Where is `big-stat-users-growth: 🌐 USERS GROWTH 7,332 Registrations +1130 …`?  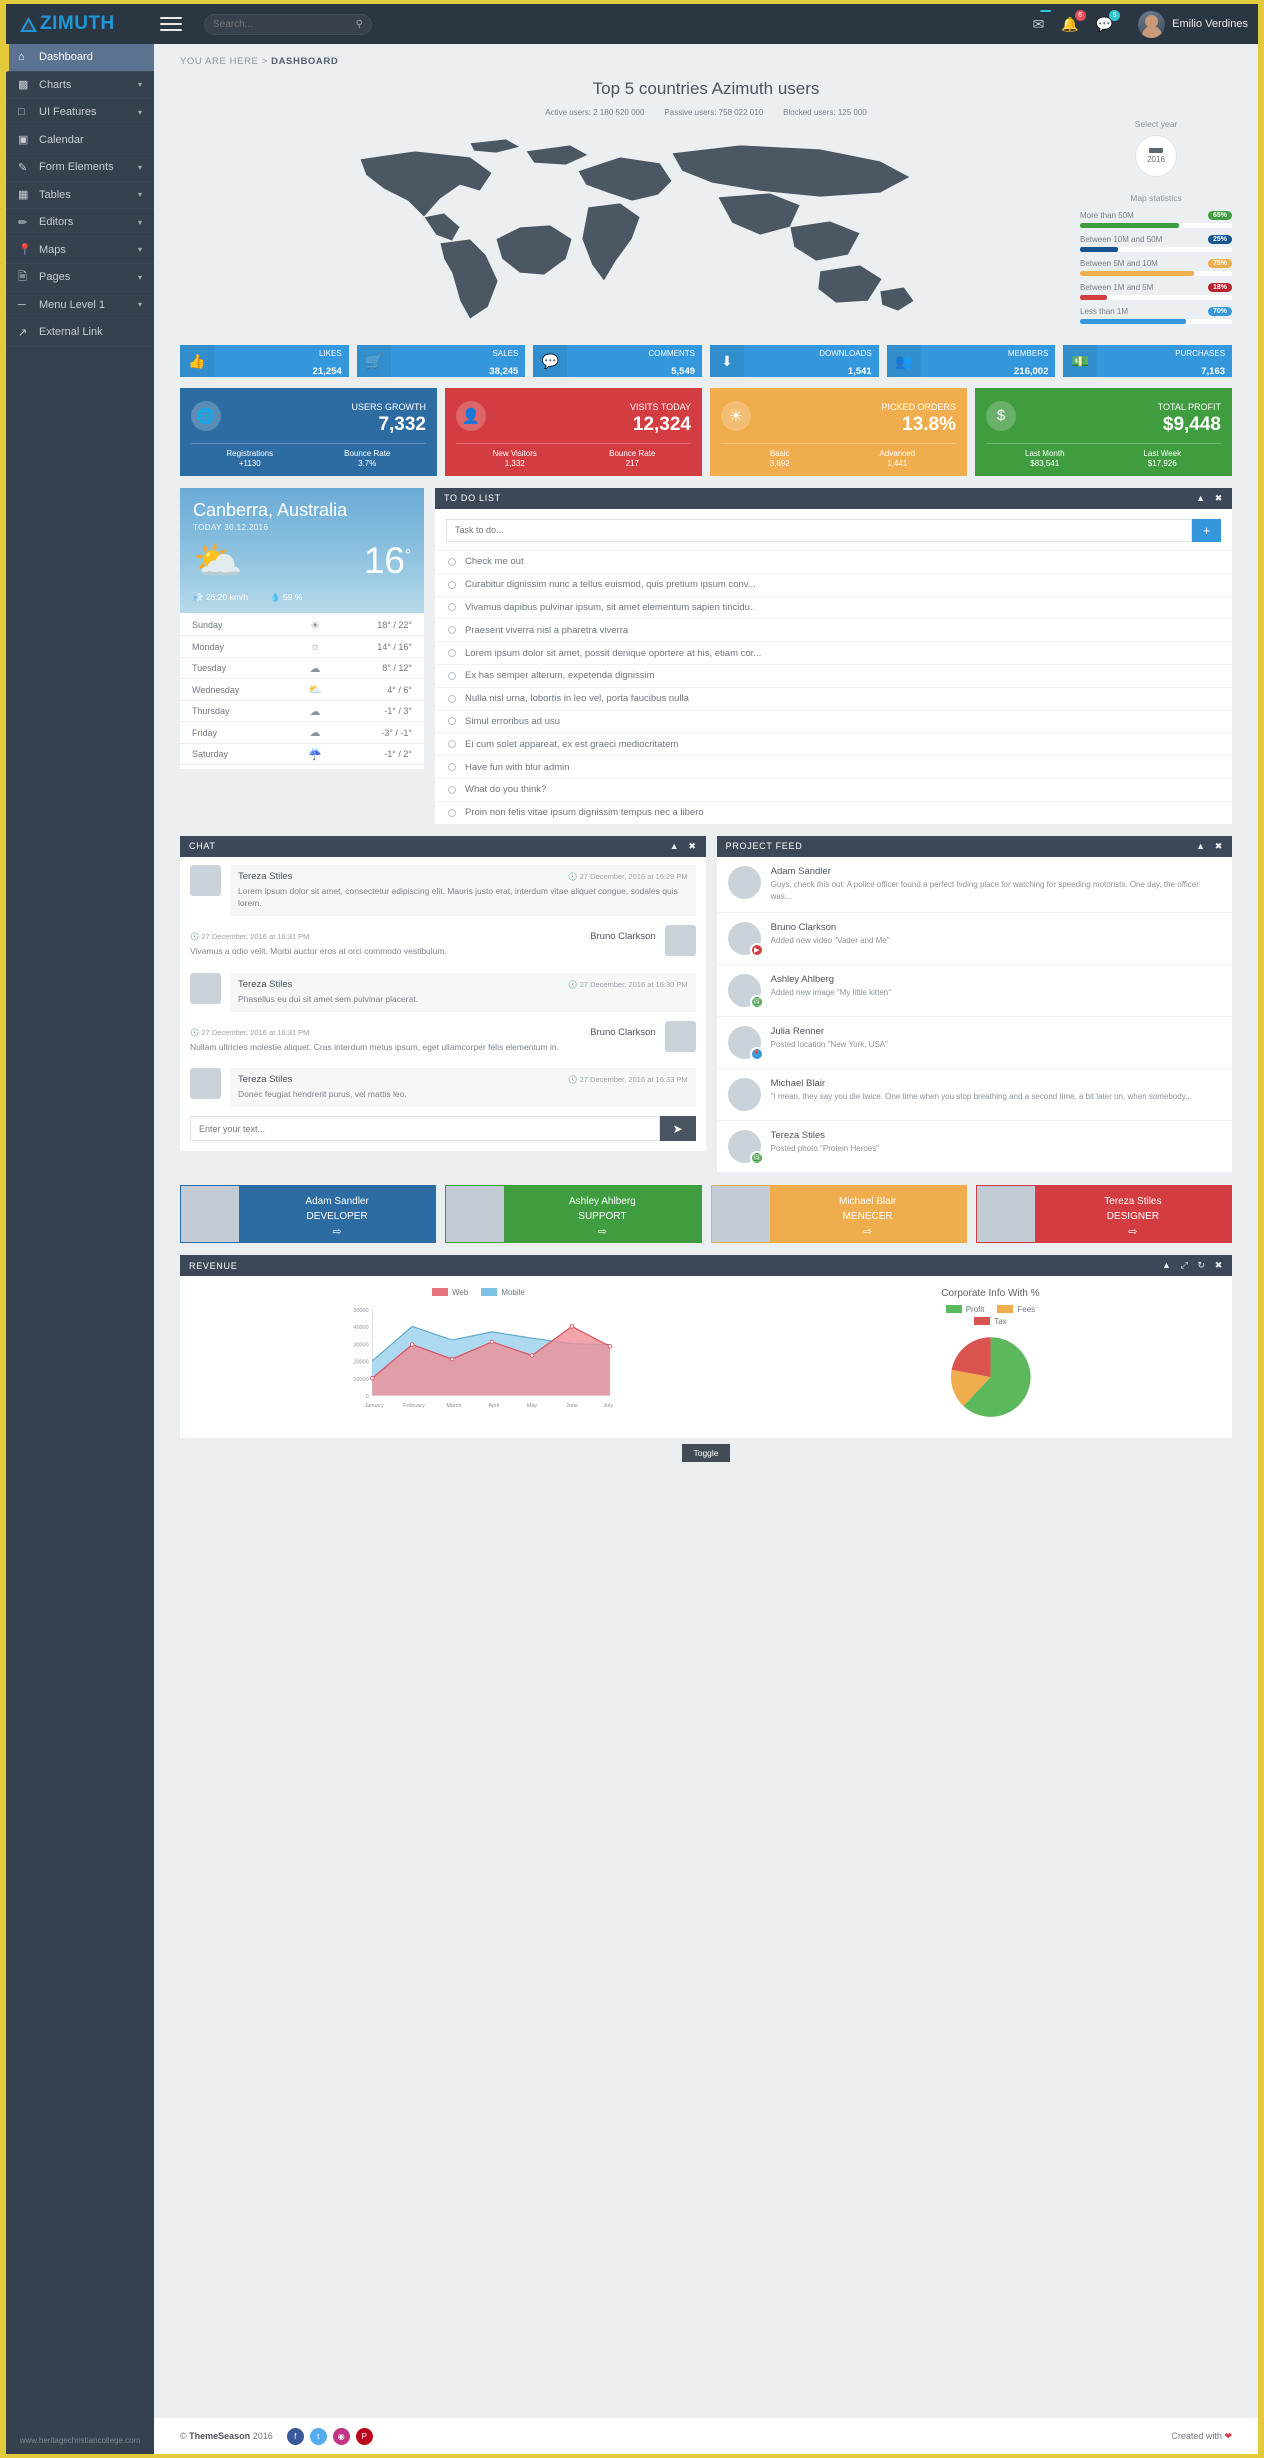 big-stat-users-growth: 🌐 USERS GROWTH 7,332 Registrations +1130 … is located at coordinates (308, 432).